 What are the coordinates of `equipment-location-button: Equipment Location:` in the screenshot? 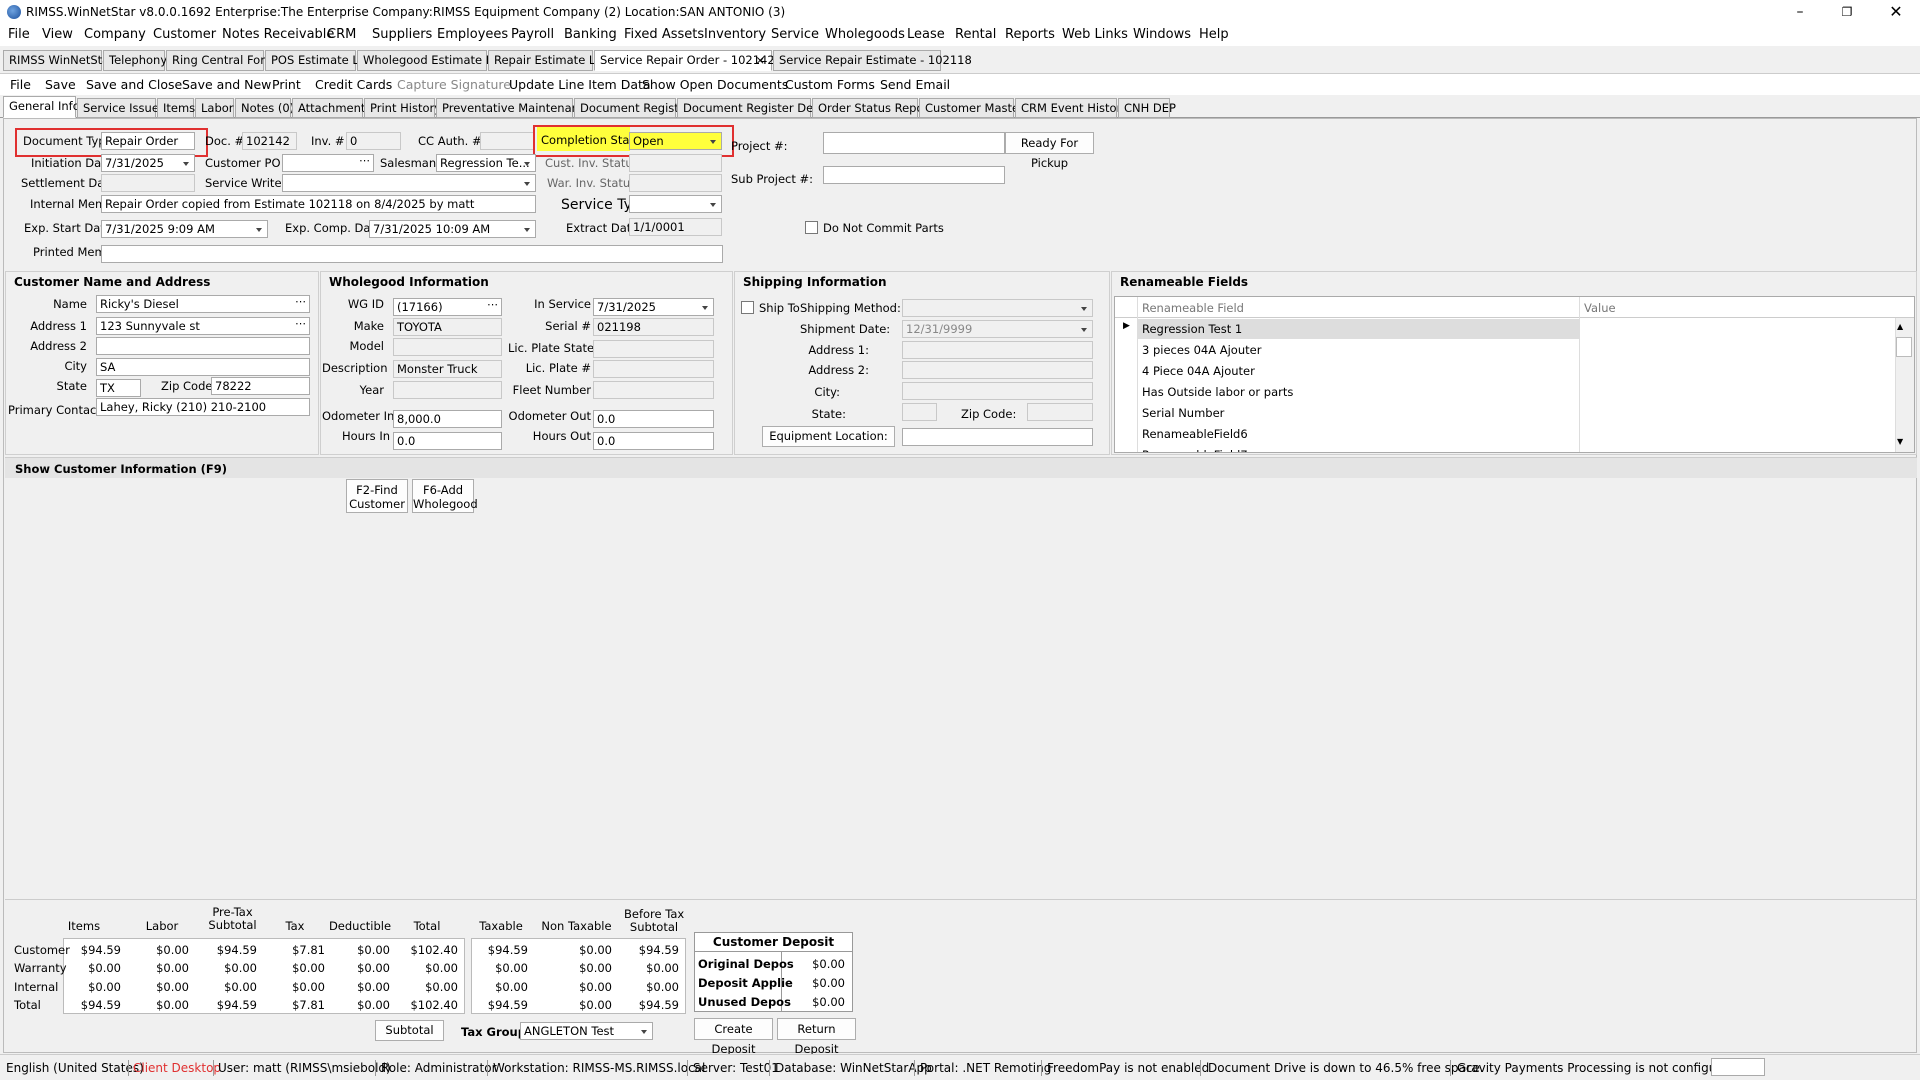 It's located at (828, 436).